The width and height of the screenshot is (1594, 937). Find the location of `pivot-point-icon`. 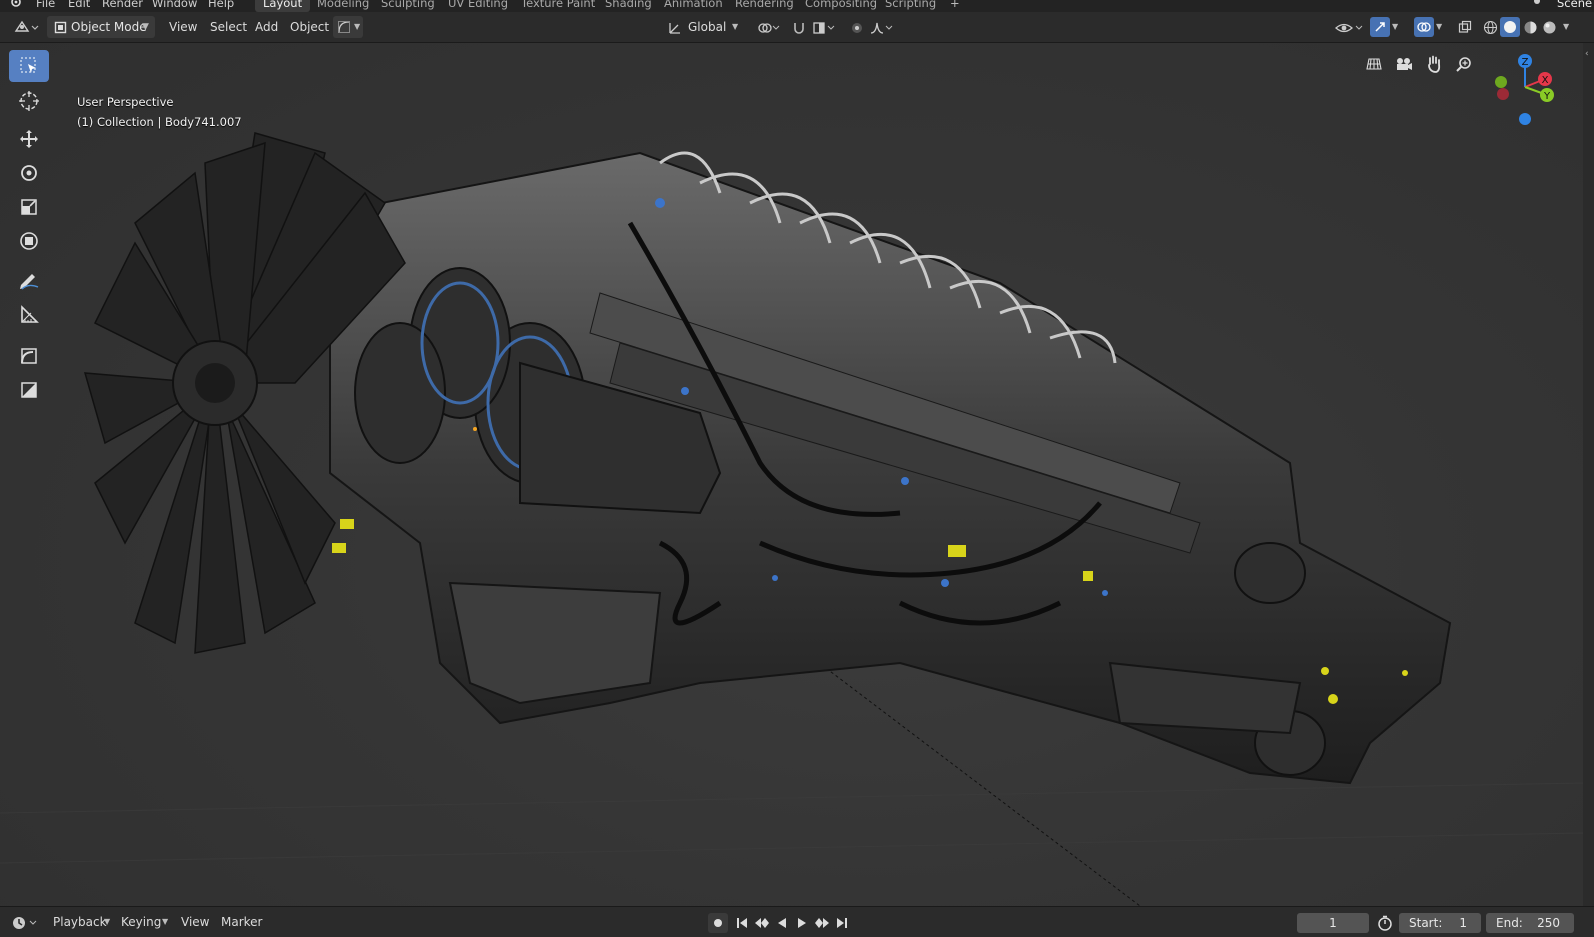

pivot-point-icon is located at coordinates (768, 28).